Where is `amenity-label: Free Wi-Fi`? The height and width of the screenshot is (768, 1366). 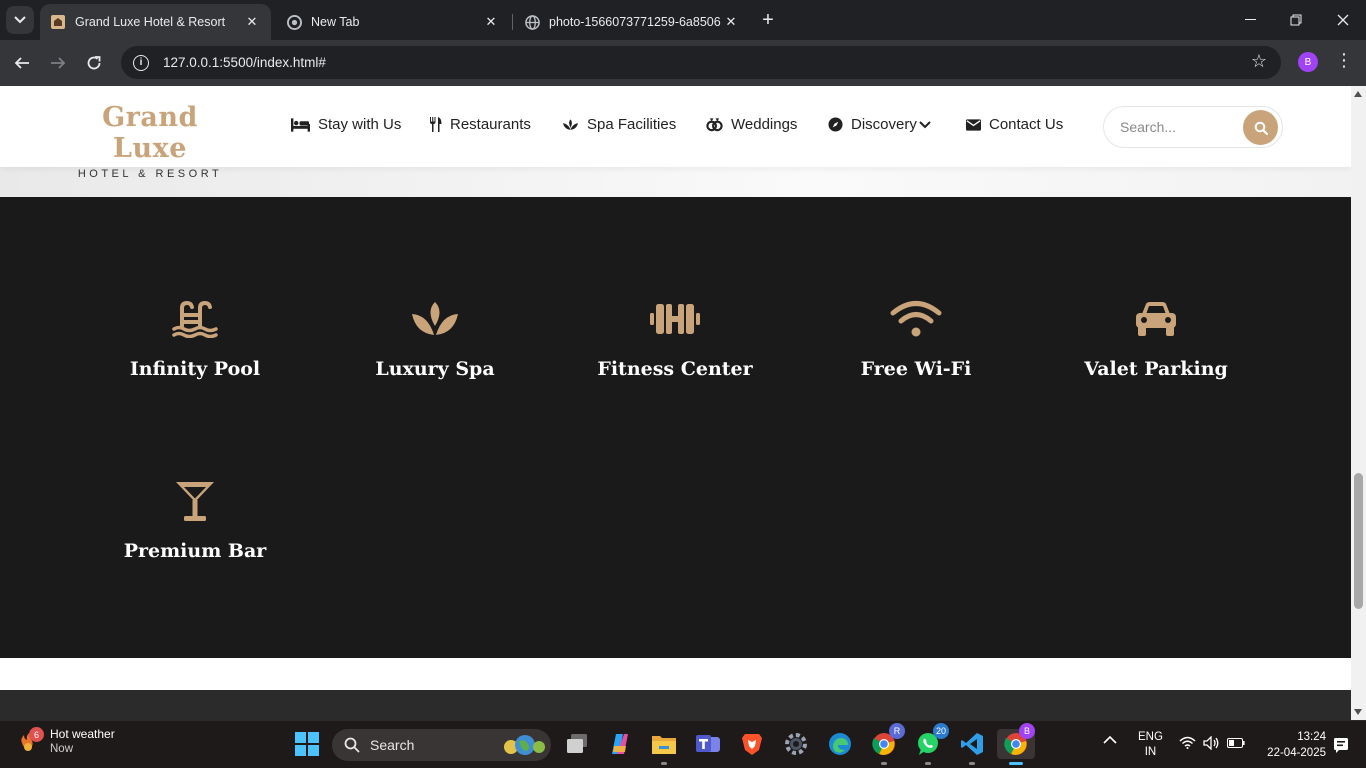 amenity-label: Free Wi-Fi is located at coordinates (916, 369).